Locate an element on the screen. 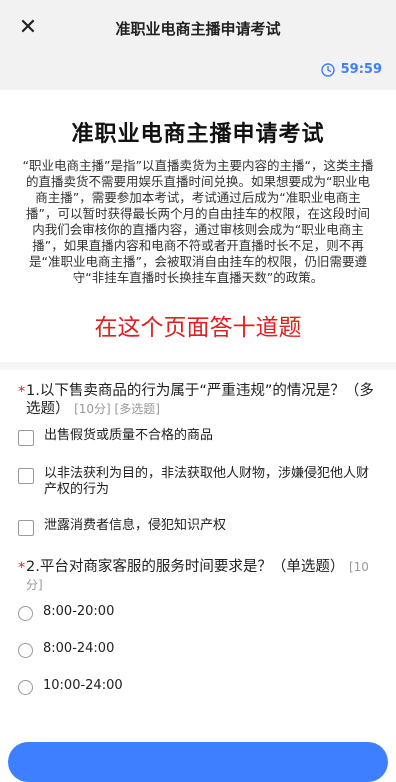 The image size is (396, 782). top-bar: ✕ 准职业电商主播申请考试 is located at coordinates (198, 28).